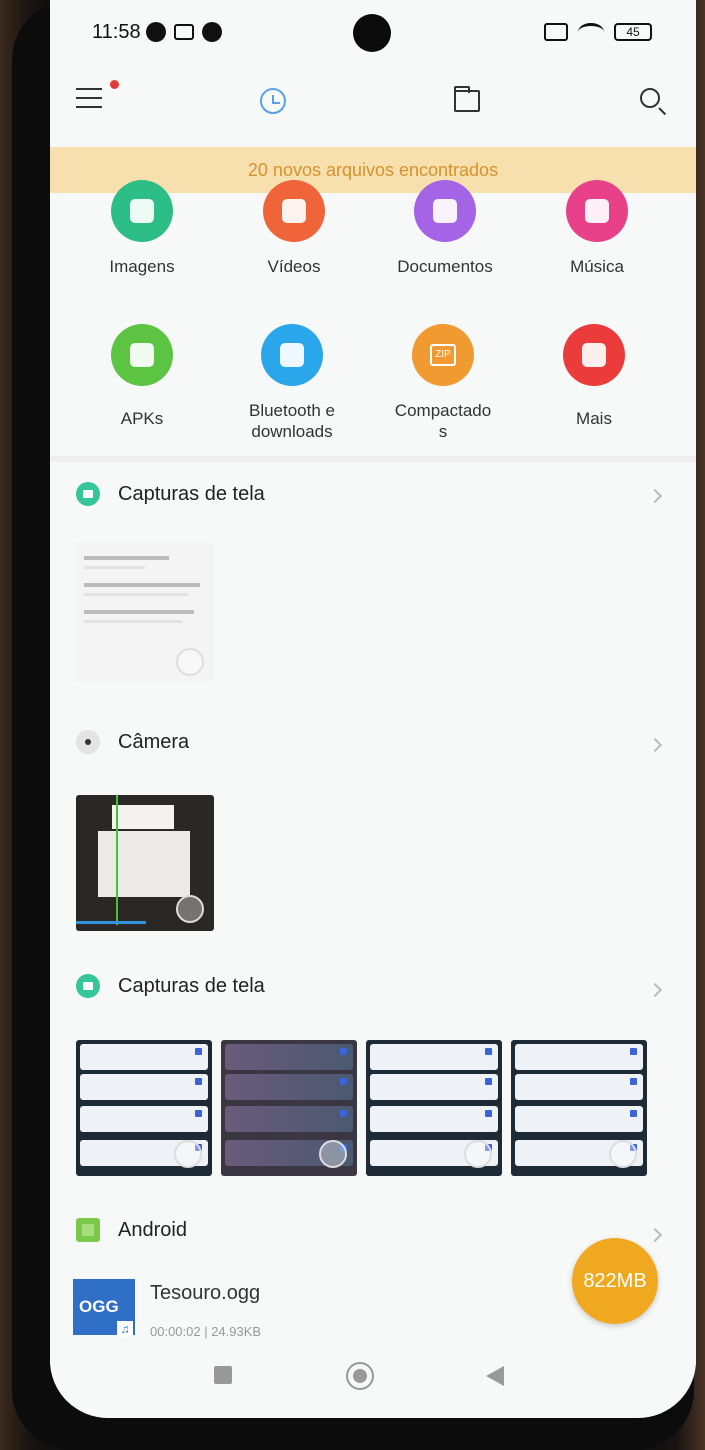  Describe the element at coordinates (594, 355) in the screenshot. I see `grid-icon` at that location.